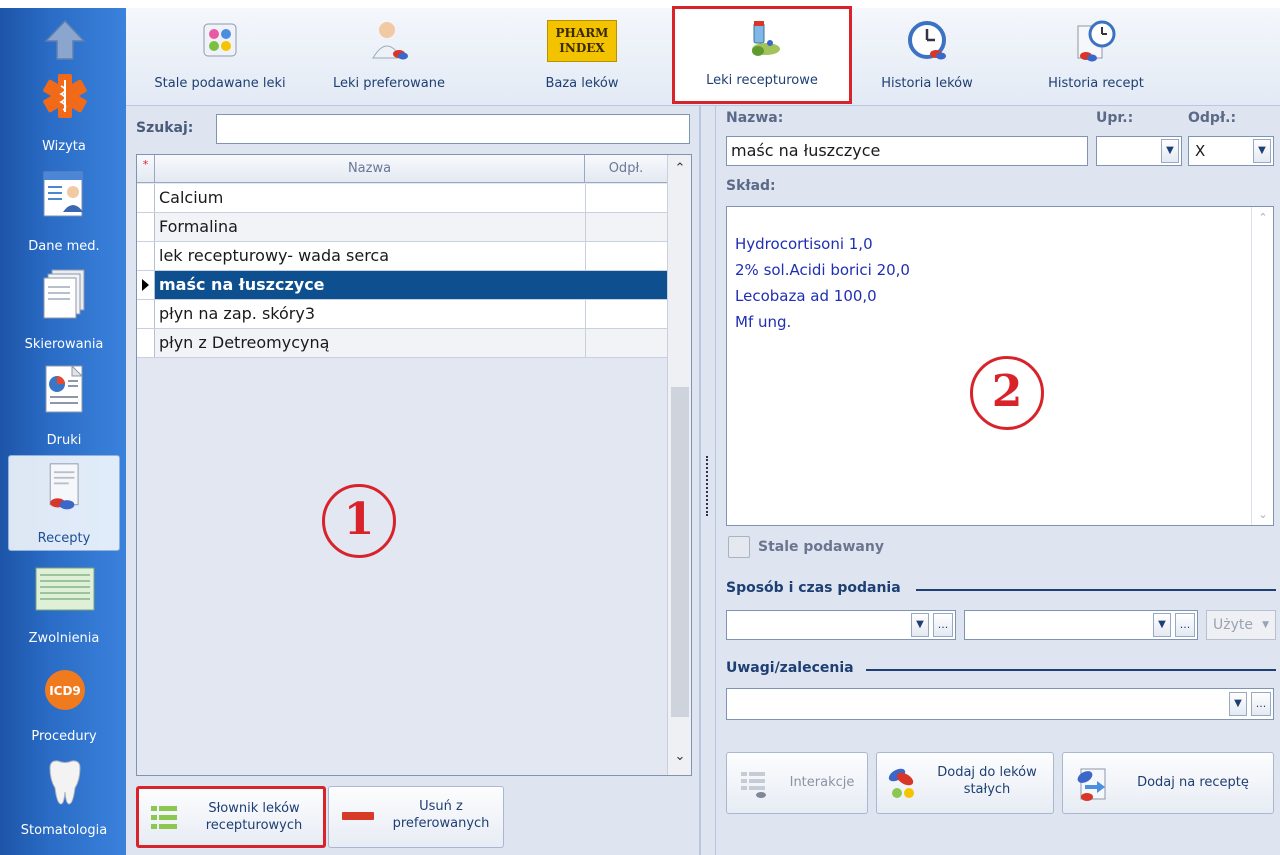 This screenshot has width=1280, height=855. Describe the element at coordinates (762, 55) in the screenshot. I see `toolbar-leki-recepturowe: Leki recepturowe` at that location.